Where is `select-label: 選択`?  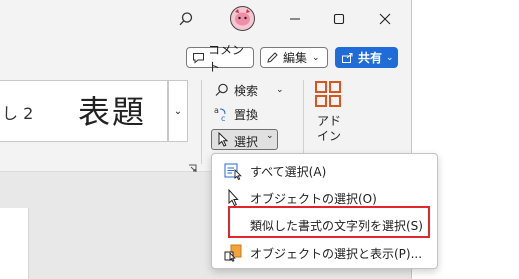
select-label: 選択 is located at coordinates (246, 142).